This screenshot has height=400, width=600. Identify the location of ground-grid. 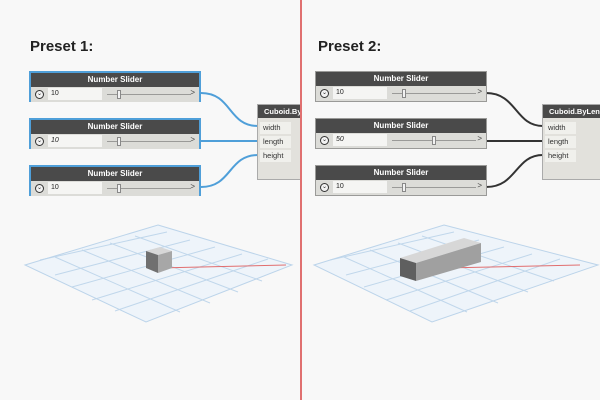
(158, 273).